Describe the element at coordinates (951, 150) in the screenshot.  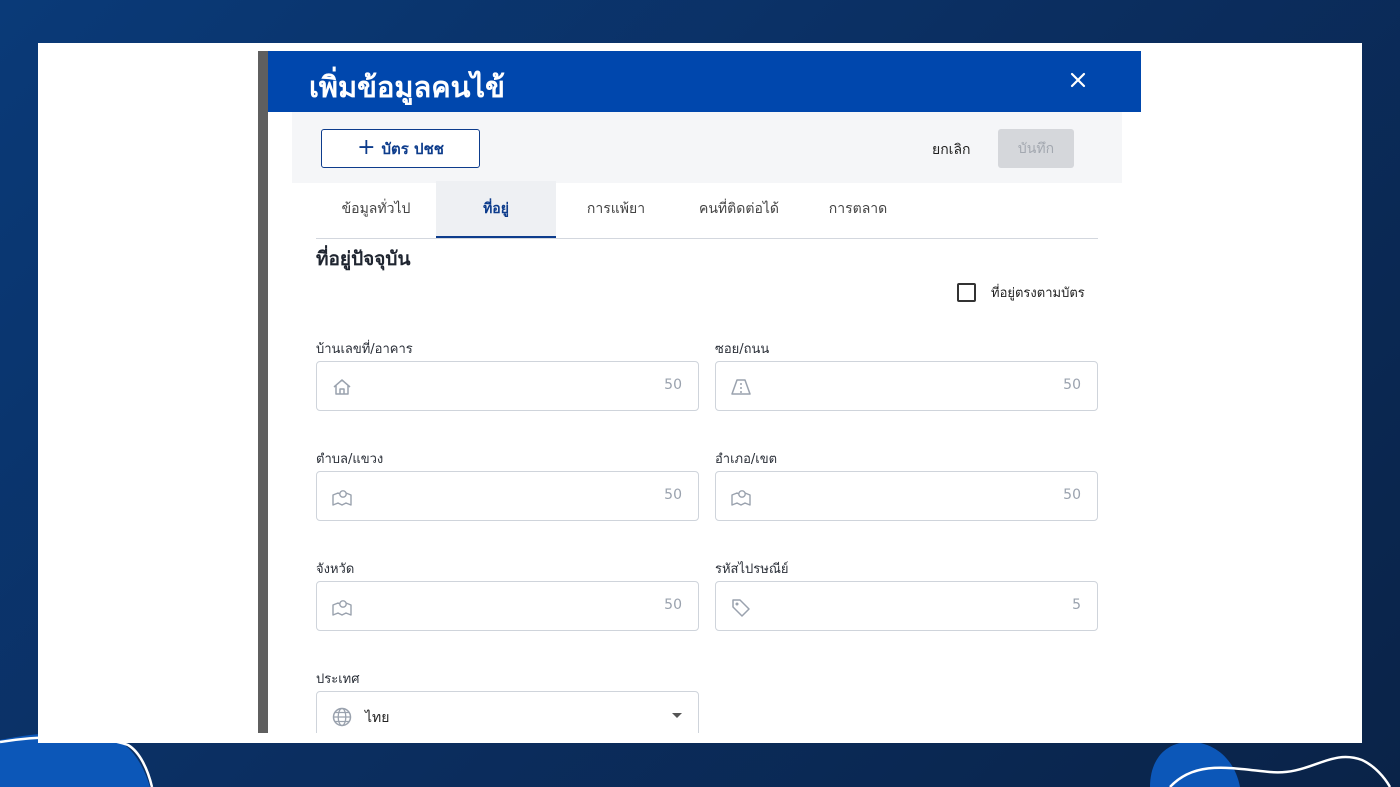
I see `cancel-button: ยกเลิก` at that location.